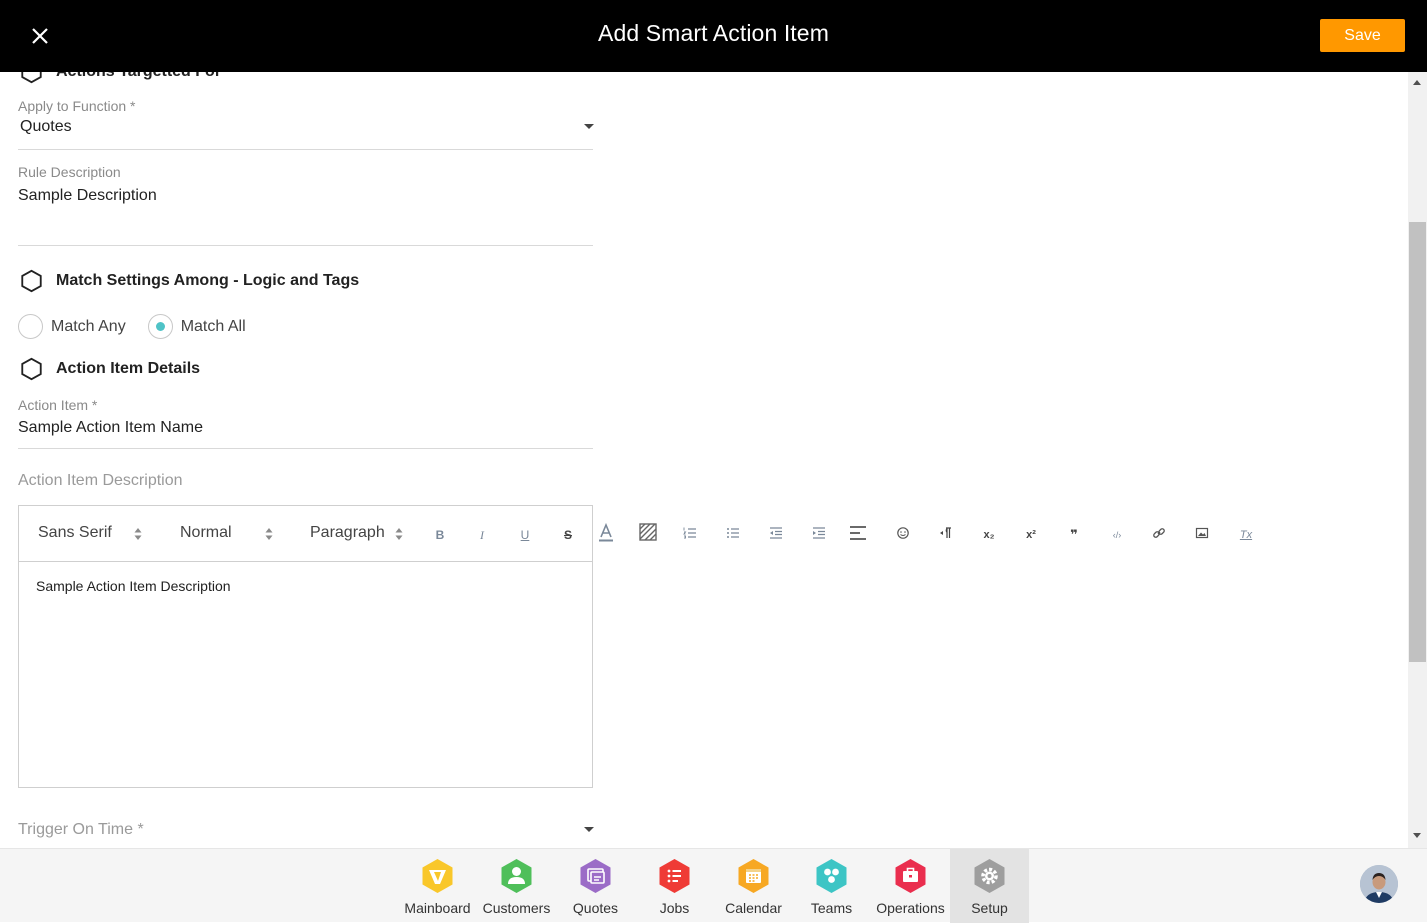  What do you see at coordinates (1031, 535) in the screenshot?
I see `superscript-icon: x²` at bounding box center [1031, 535].